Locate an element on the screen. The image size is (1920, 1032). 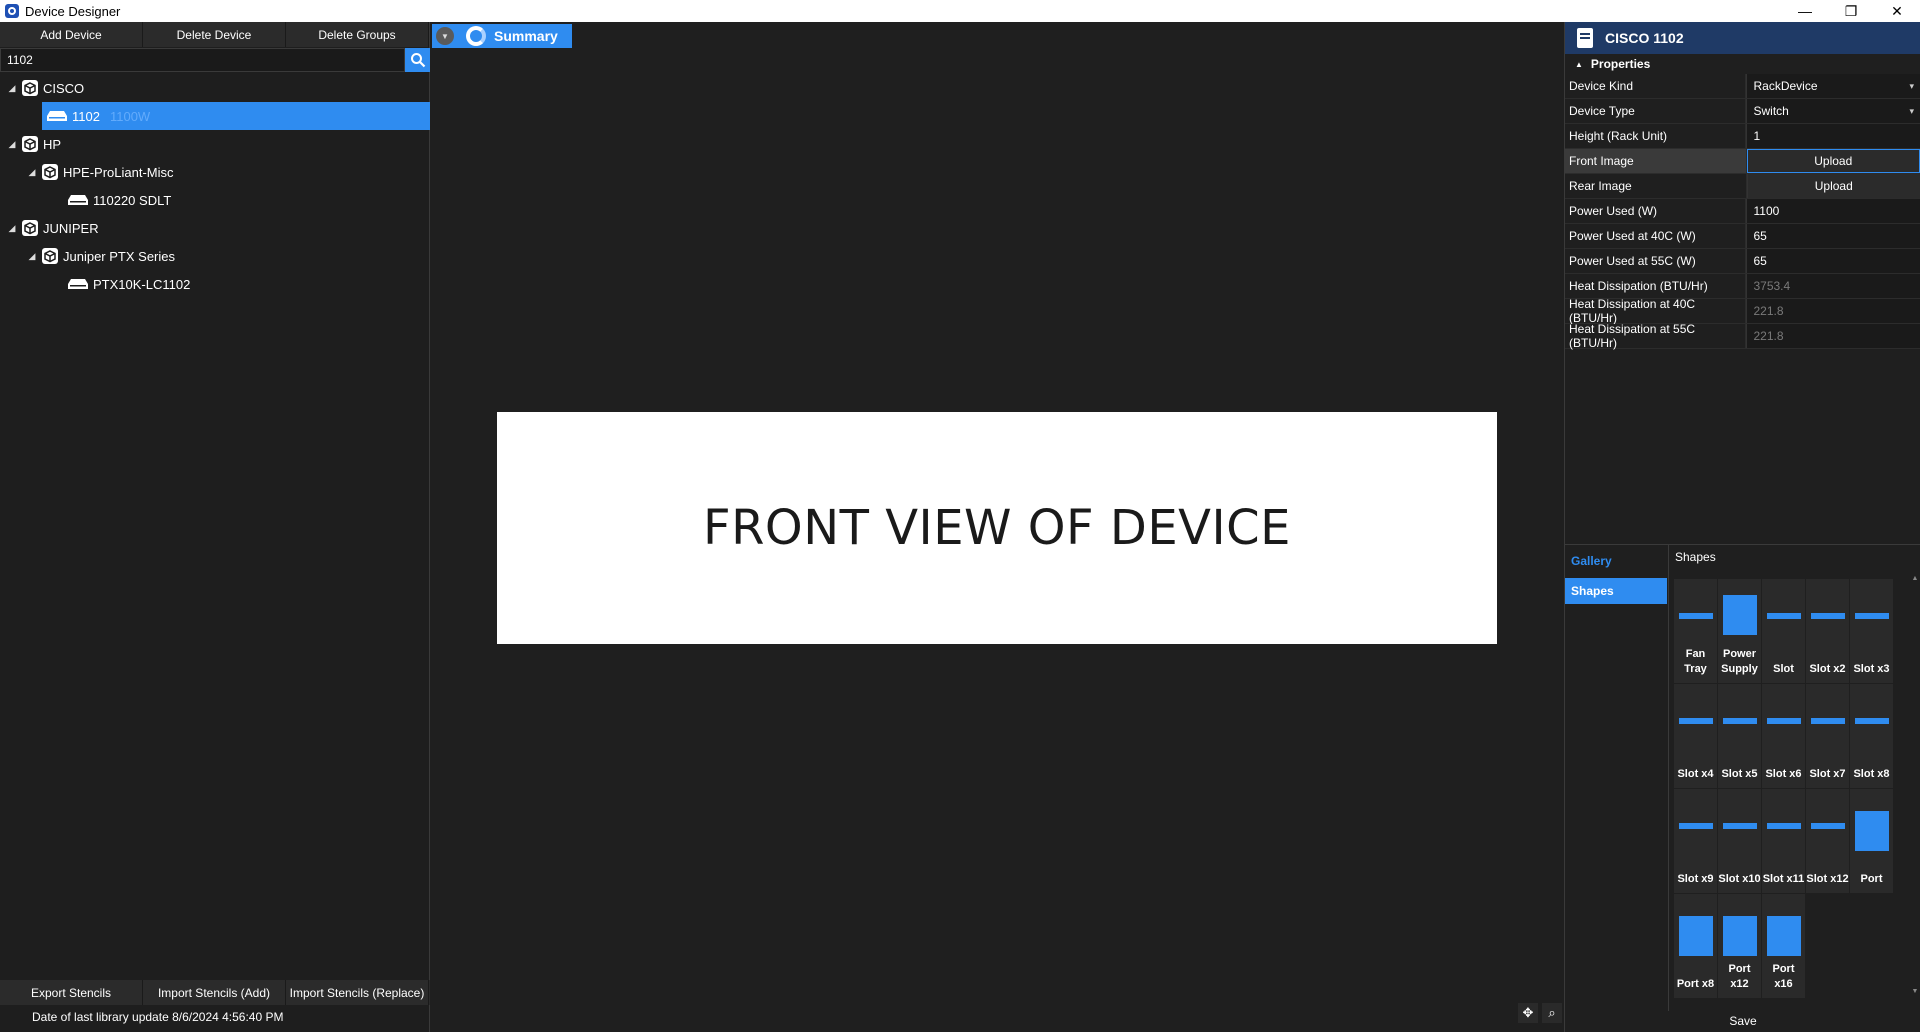
shape-port: Port is located at coordinates (1871, 841).